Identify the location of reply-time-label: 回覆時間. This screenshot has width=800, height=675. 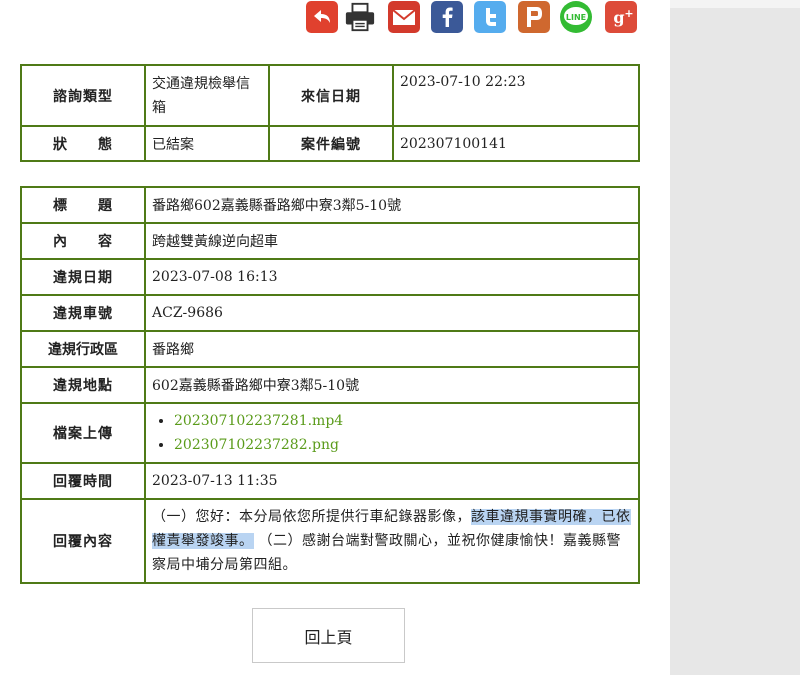
(83, 481).